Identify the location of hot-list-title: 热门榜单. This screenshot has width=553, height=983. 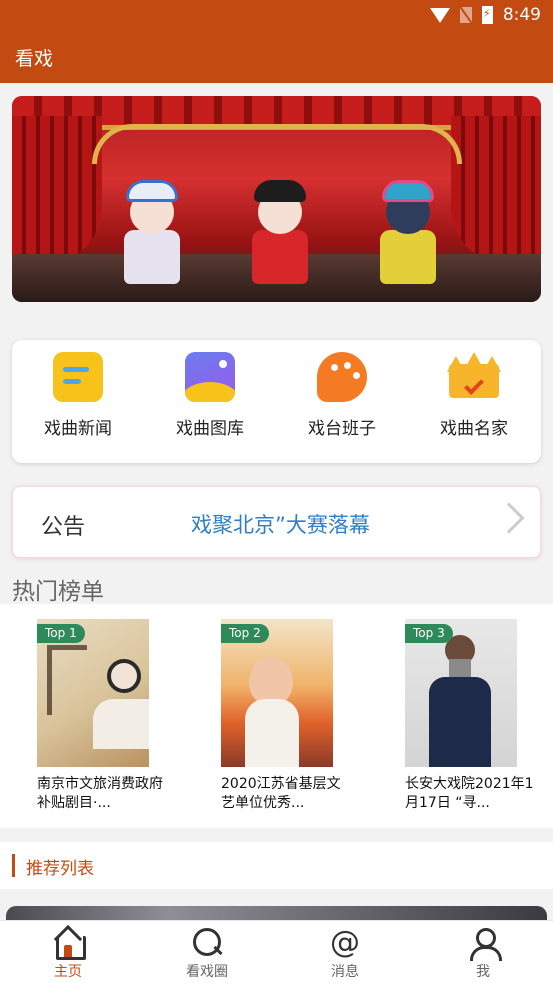
(58, 592).